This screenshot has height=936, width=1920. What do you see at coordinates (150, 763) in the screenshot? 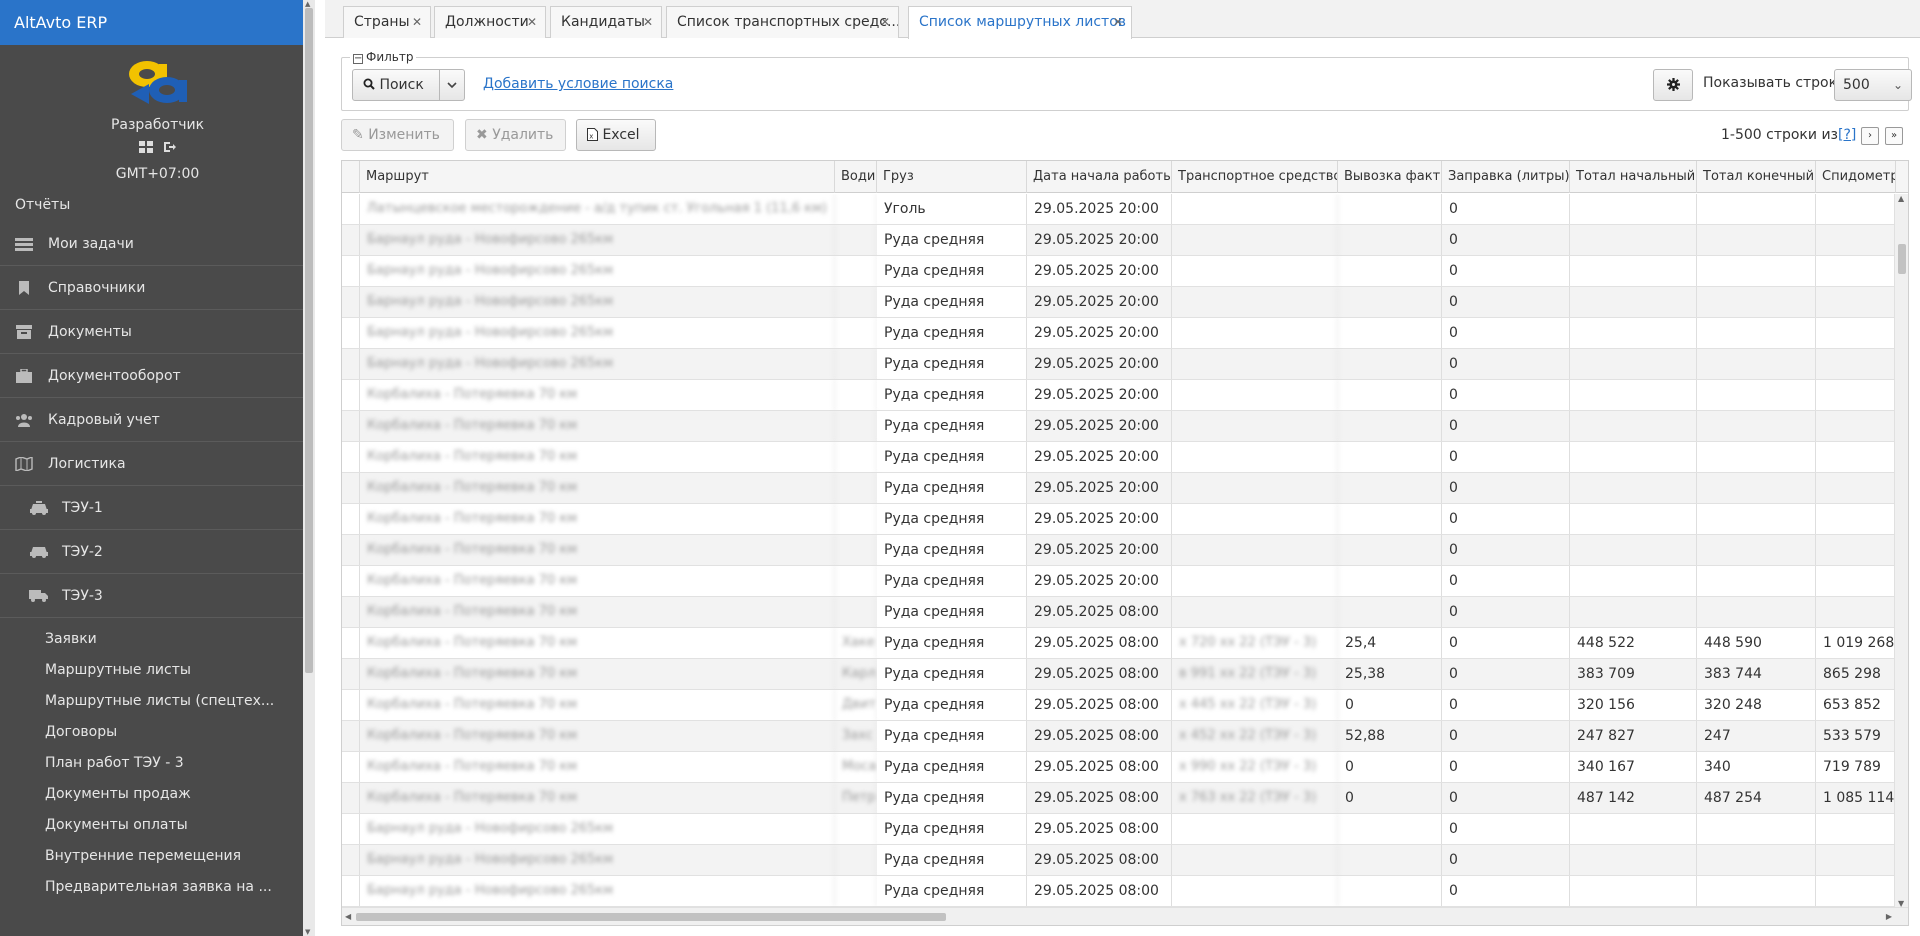
I see `sidebar-link-work-plan: План работ ТЭУ - 3` at bounding box center [150, 763].